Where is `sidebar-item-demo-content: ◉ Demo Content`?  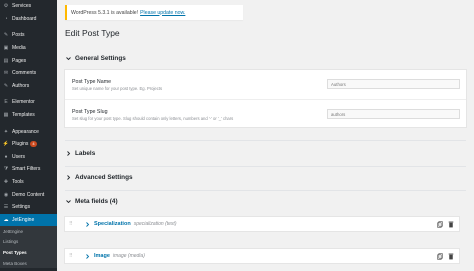 sidebar-item-demo-content: ◉ Demo Content is located at coordinates (28, 194).